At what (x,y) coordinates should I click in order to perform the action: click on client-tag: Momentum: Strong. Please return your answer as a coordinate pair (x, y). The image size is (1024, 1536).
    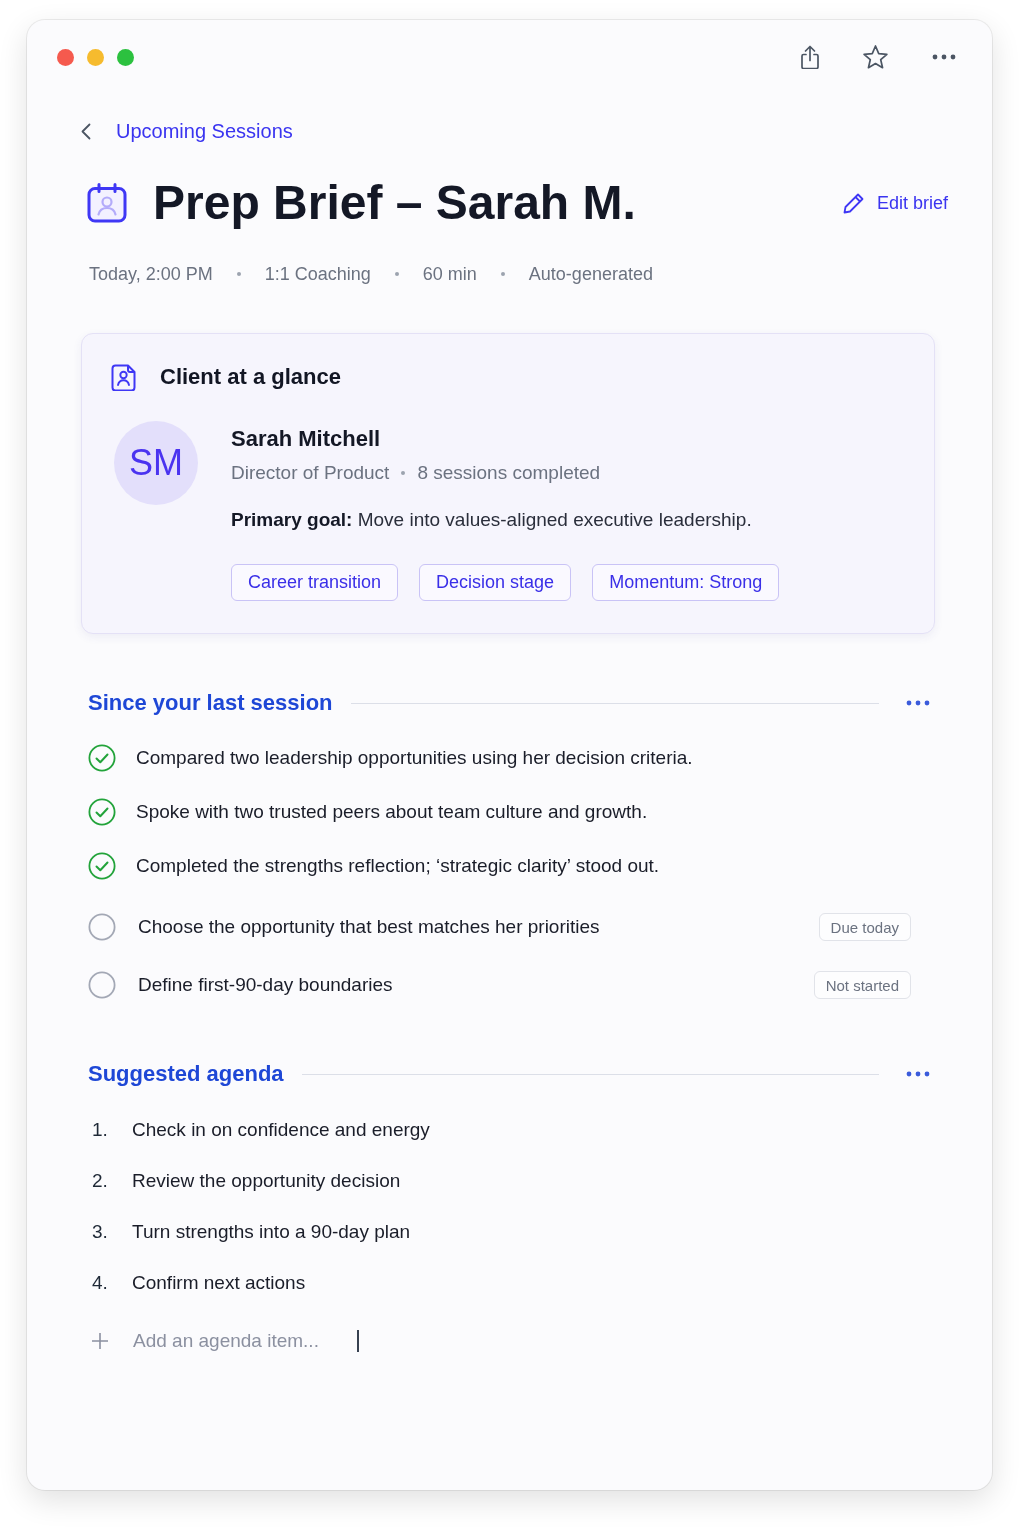
    Looking at the image, I should click on (686, 582).